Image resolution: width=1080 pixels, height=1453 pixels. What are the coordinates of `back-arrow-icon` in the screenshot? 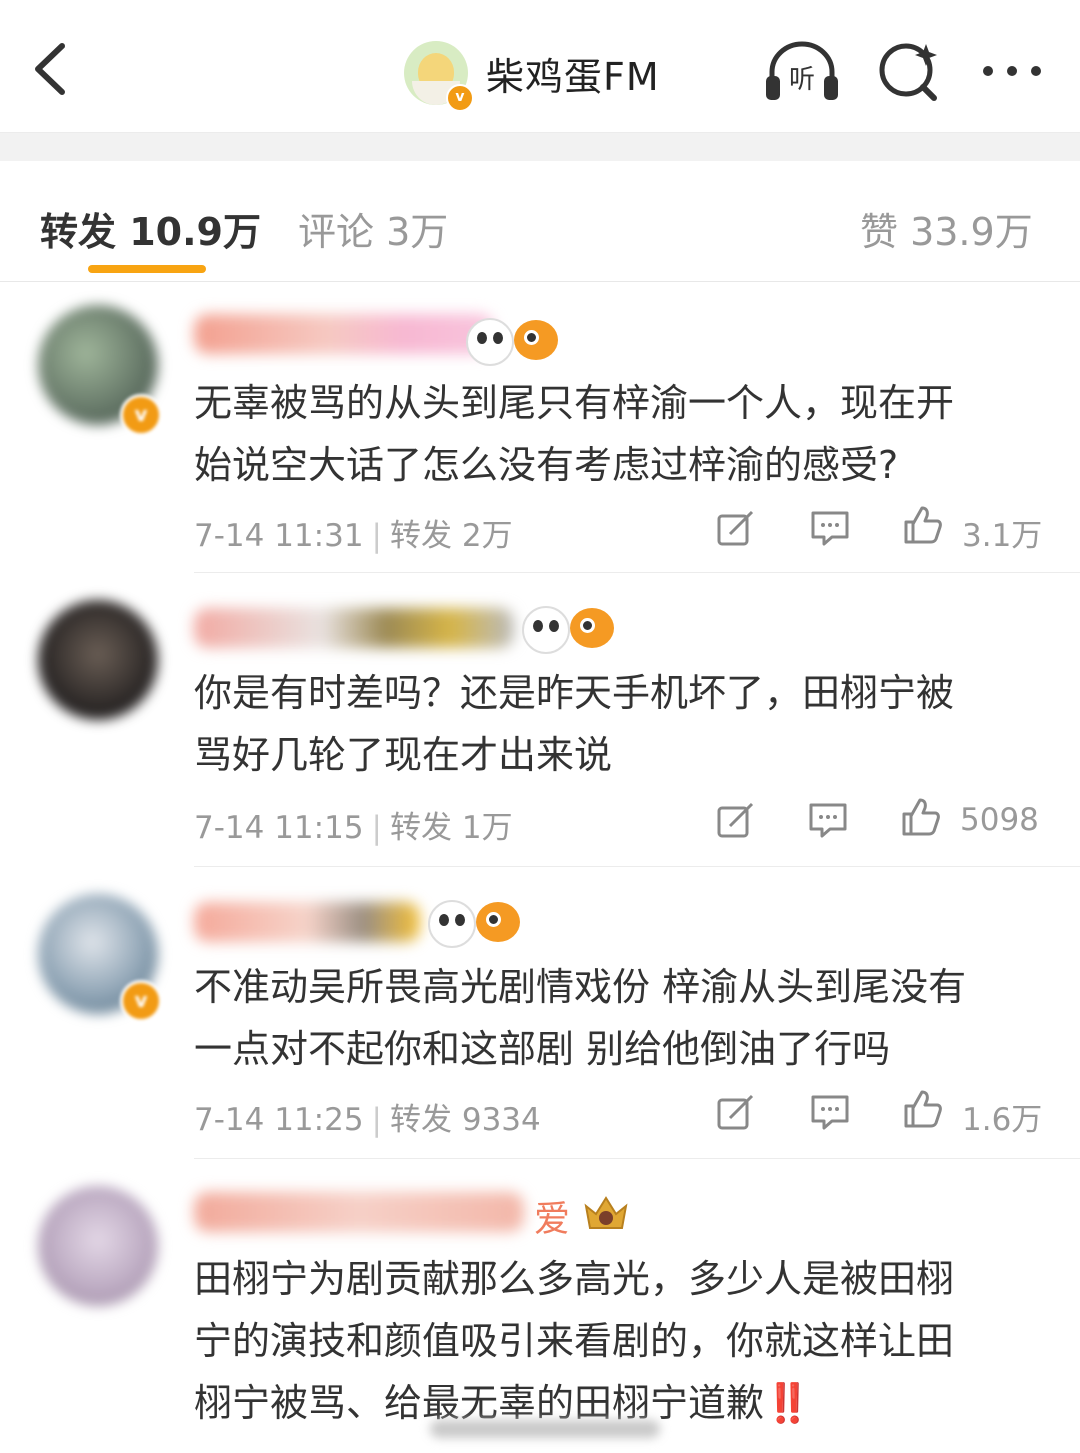 It's located at (51, 69).